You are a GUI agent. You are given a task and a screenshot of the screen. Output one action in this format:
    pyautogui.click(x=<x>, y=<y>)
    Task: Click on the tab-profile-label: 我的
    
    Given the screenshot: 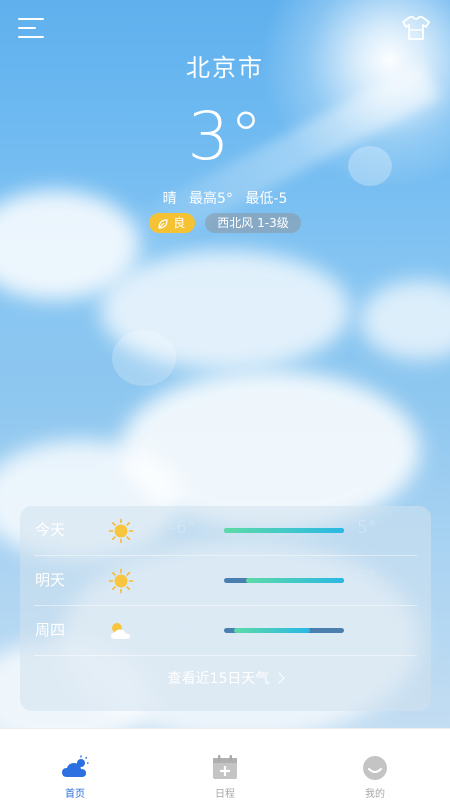 What is the action you would take?
    pyautogui.click(x=375, y=794)
    